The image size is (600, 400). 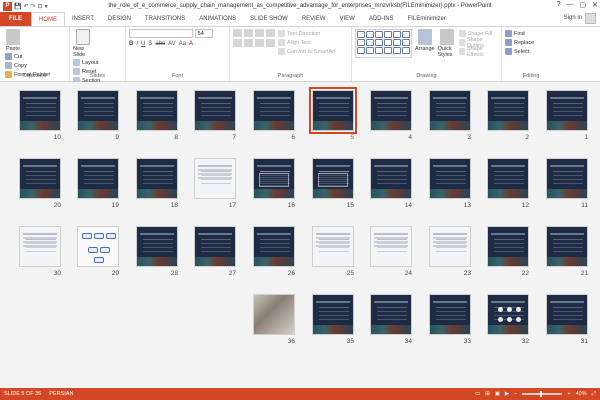 What do you see at coordinates (307, 33) in the screenshot?
I see `text-direction-button: Text Direction` at bounding box center [307, 33].